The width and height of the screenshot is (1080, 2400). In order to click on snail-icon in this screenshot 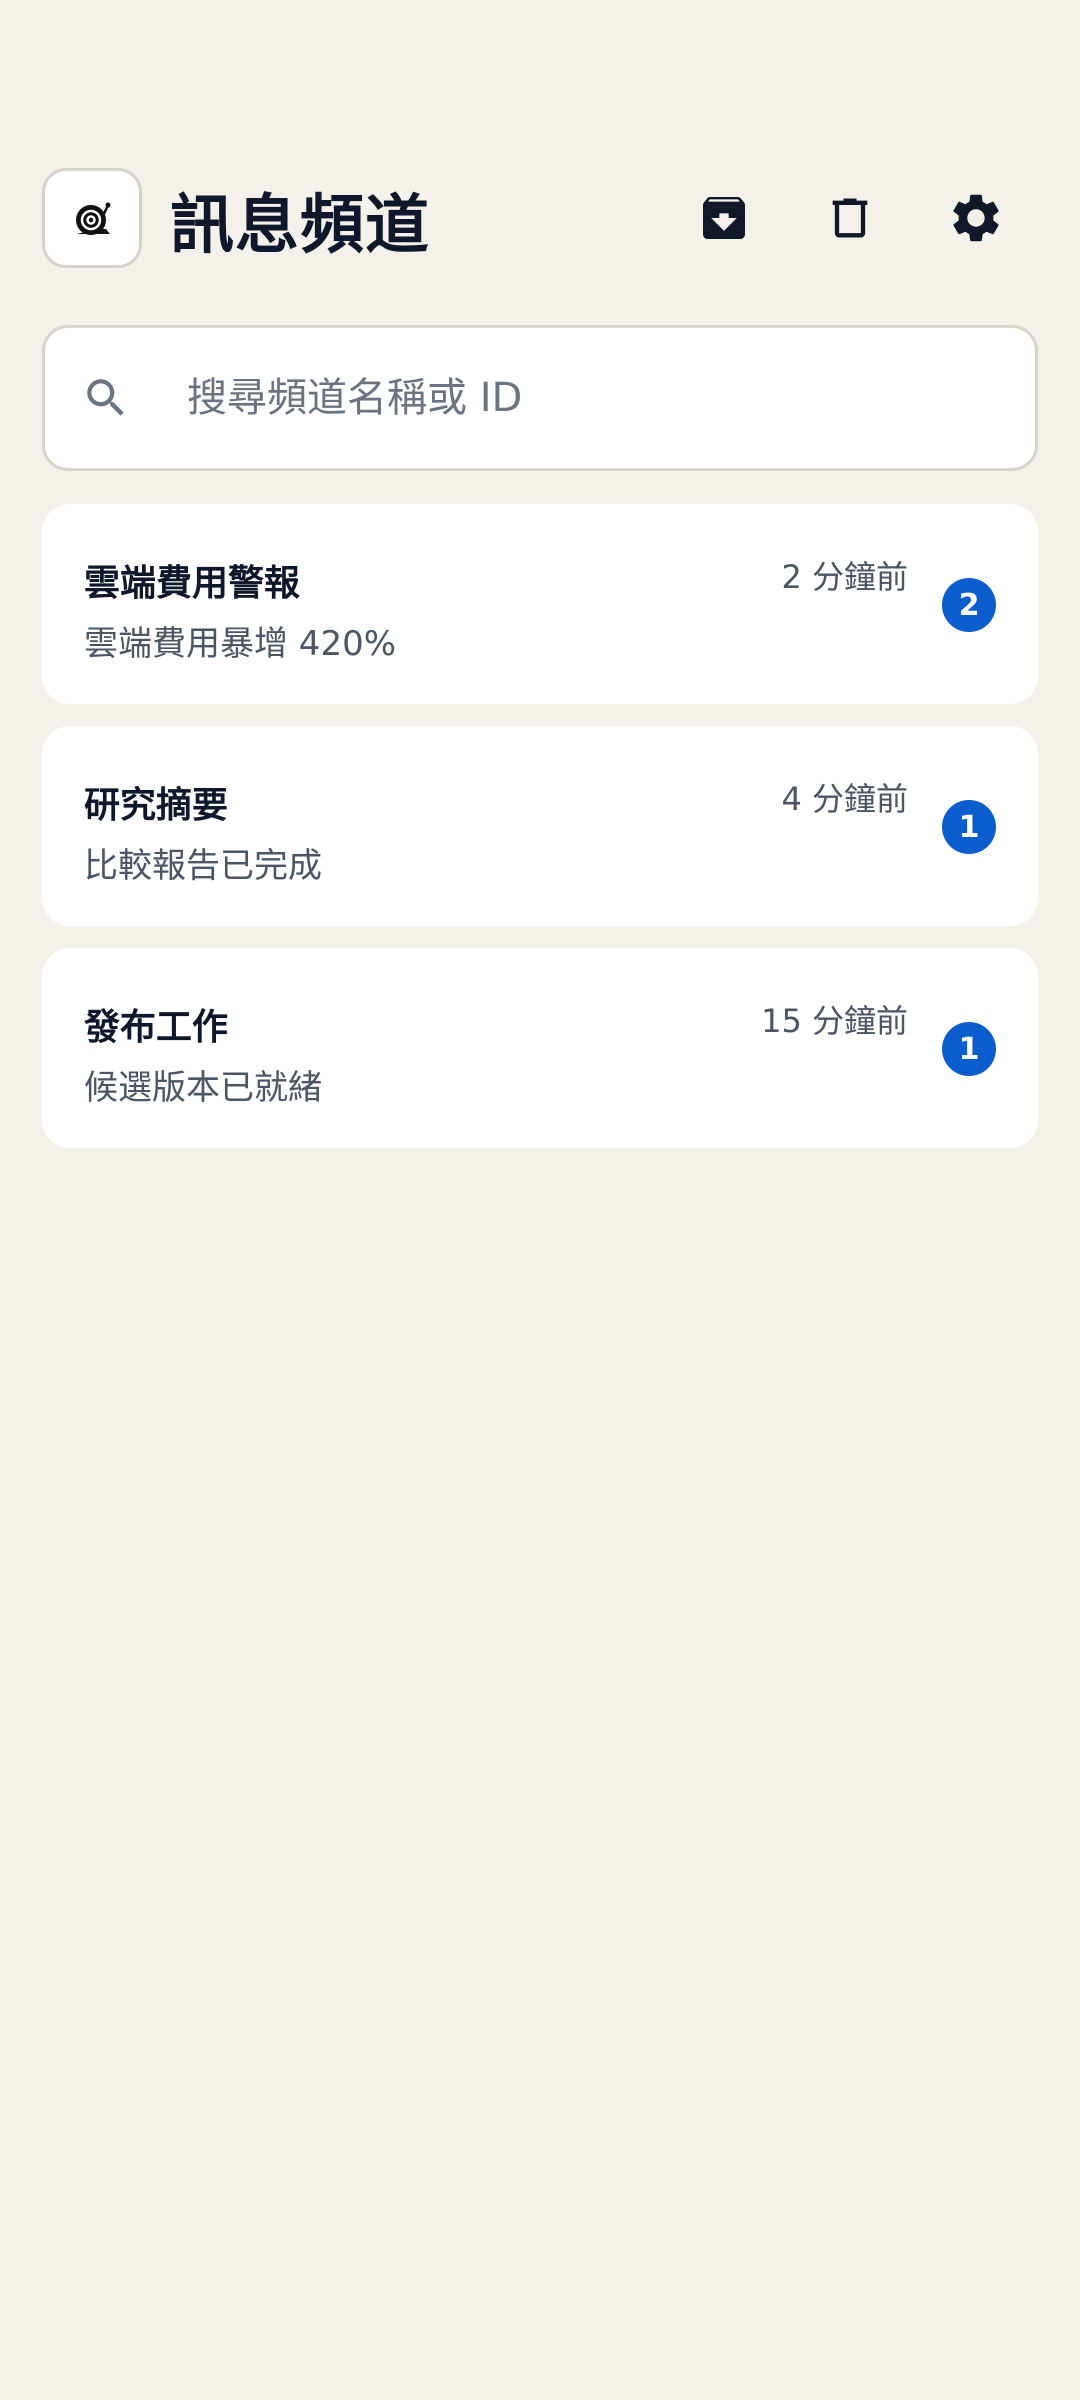, I will do `click(93, 218)`.